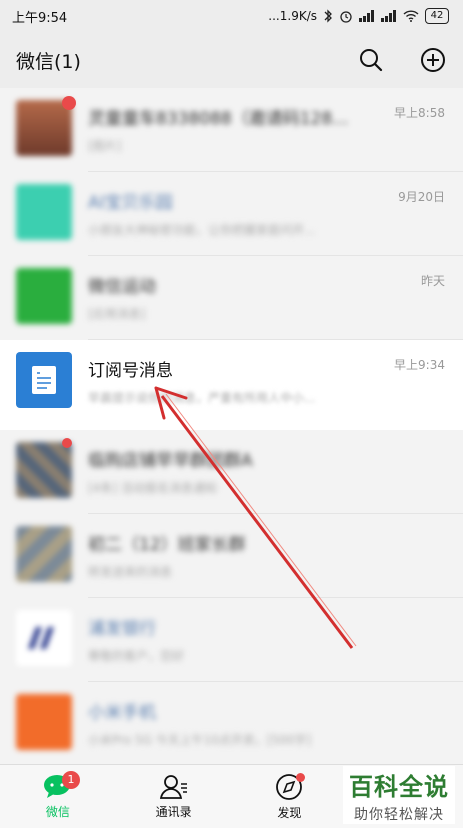 This screenshot has height=828, width=463. Describe the element at coordinates (290, 796) in the screenshot. I see `tab-discover: 发现` at that location.